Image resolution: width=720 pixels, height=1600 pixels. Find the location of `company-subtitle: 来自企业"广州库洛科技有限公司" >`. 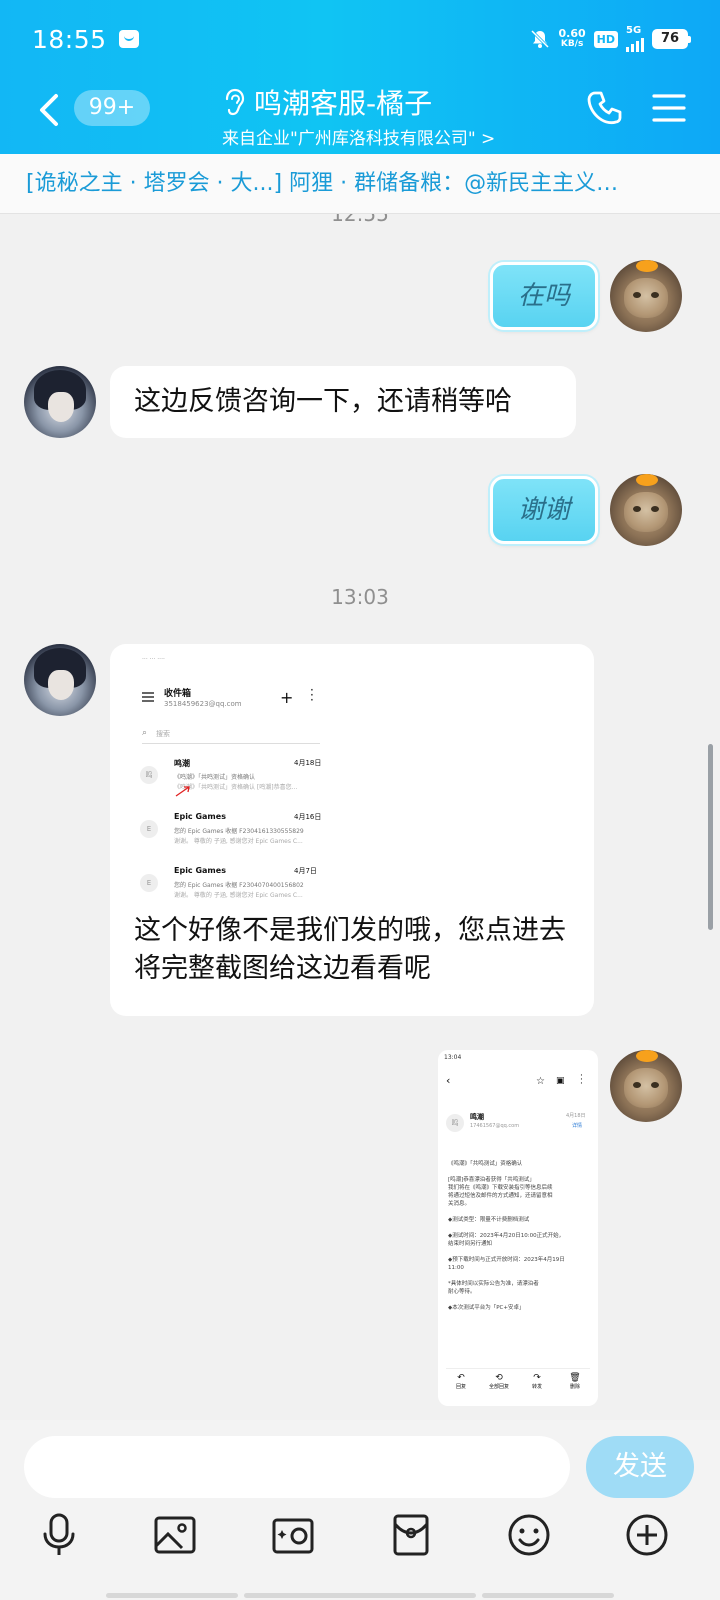

company-subtitle: 来自企业"广州库洛科技有限公司" > is located at coordinates (372, 136).